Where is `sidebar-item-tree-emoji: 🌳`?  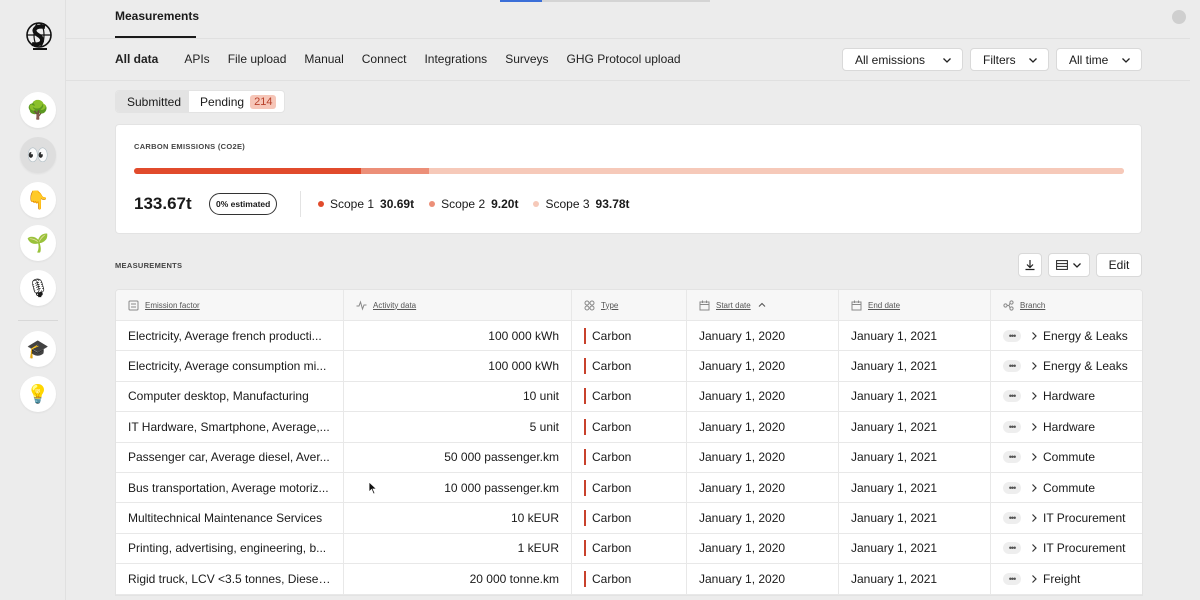
sidebar-item-tree-emoji: 🌳 is located at coordinates (38, 110).